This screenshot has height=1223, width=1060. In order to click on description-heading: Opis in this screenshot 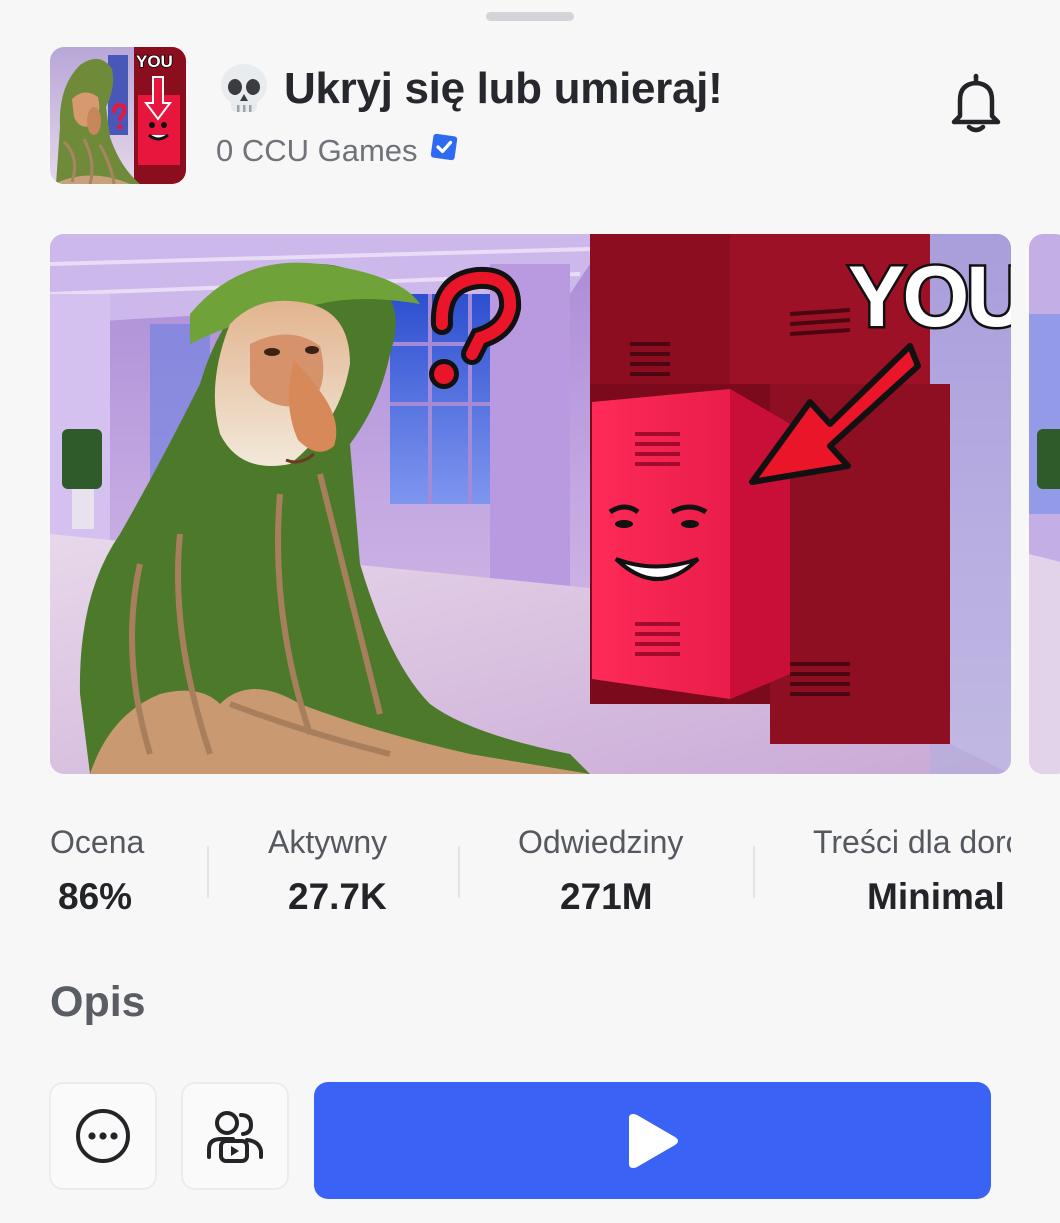, I will do `click(98, 1002)`.